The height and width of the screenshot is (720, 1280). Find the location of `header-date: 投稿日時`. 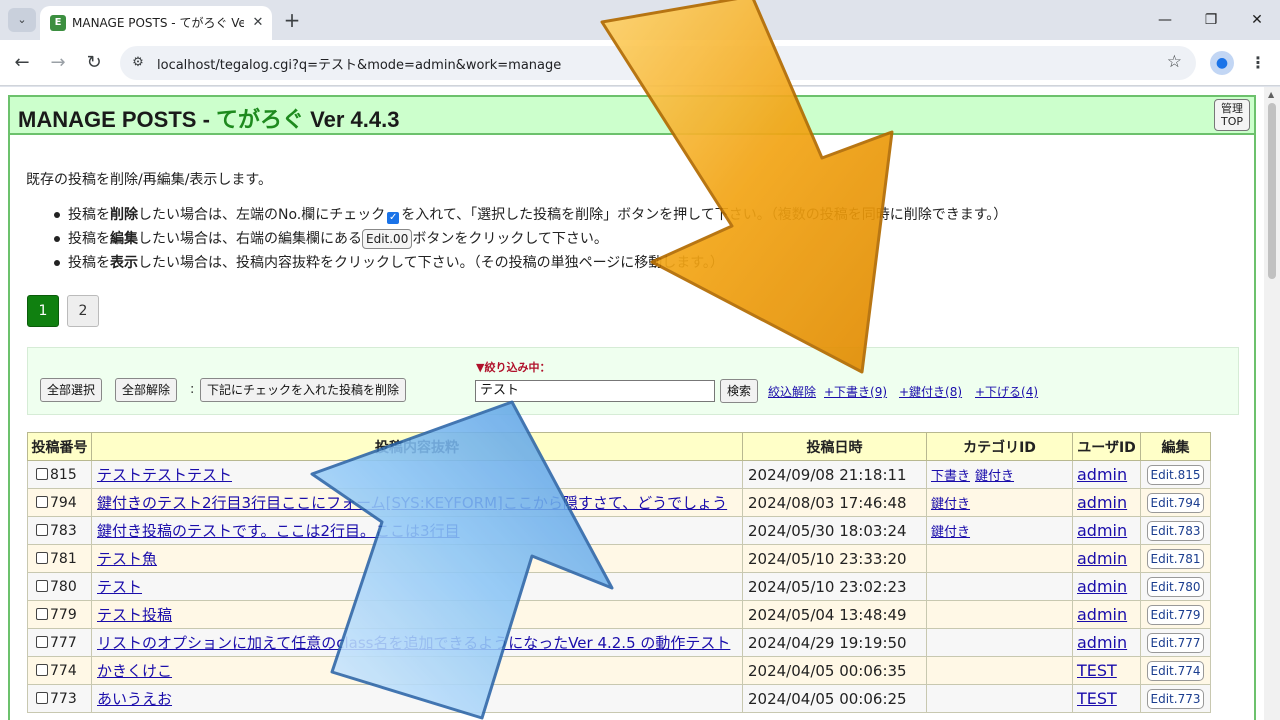

header-date: 投稿日時 is located at coordinates (834, 446).